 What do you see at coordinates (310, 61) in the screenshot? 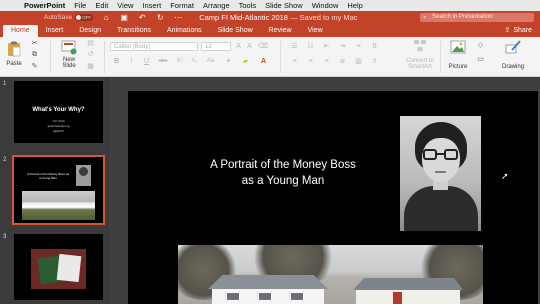
I see `align-center-icon: ≡` at bounding box center [310, 61].